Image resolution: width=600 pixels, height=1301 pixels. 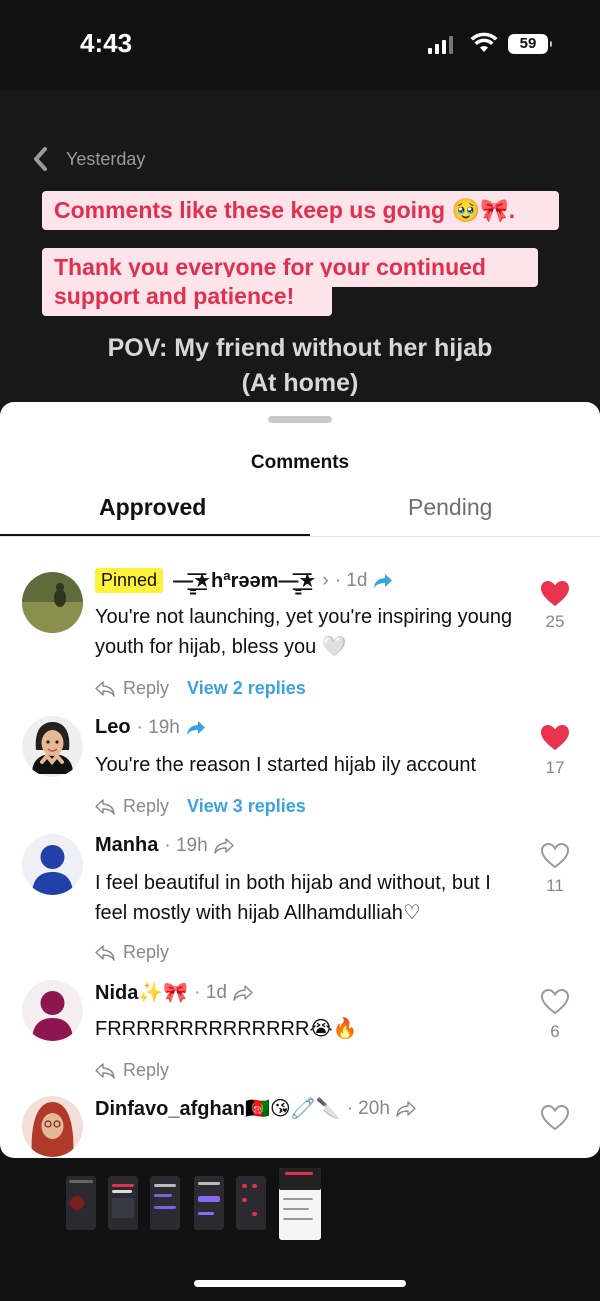 I want to click on like-count: 6, so click(x=555, y=1031).